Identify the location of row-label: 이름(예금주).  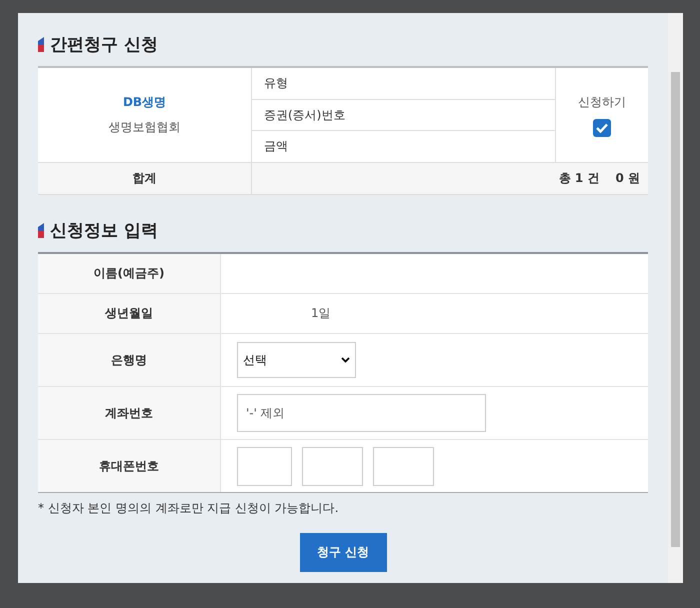
(129, 273).